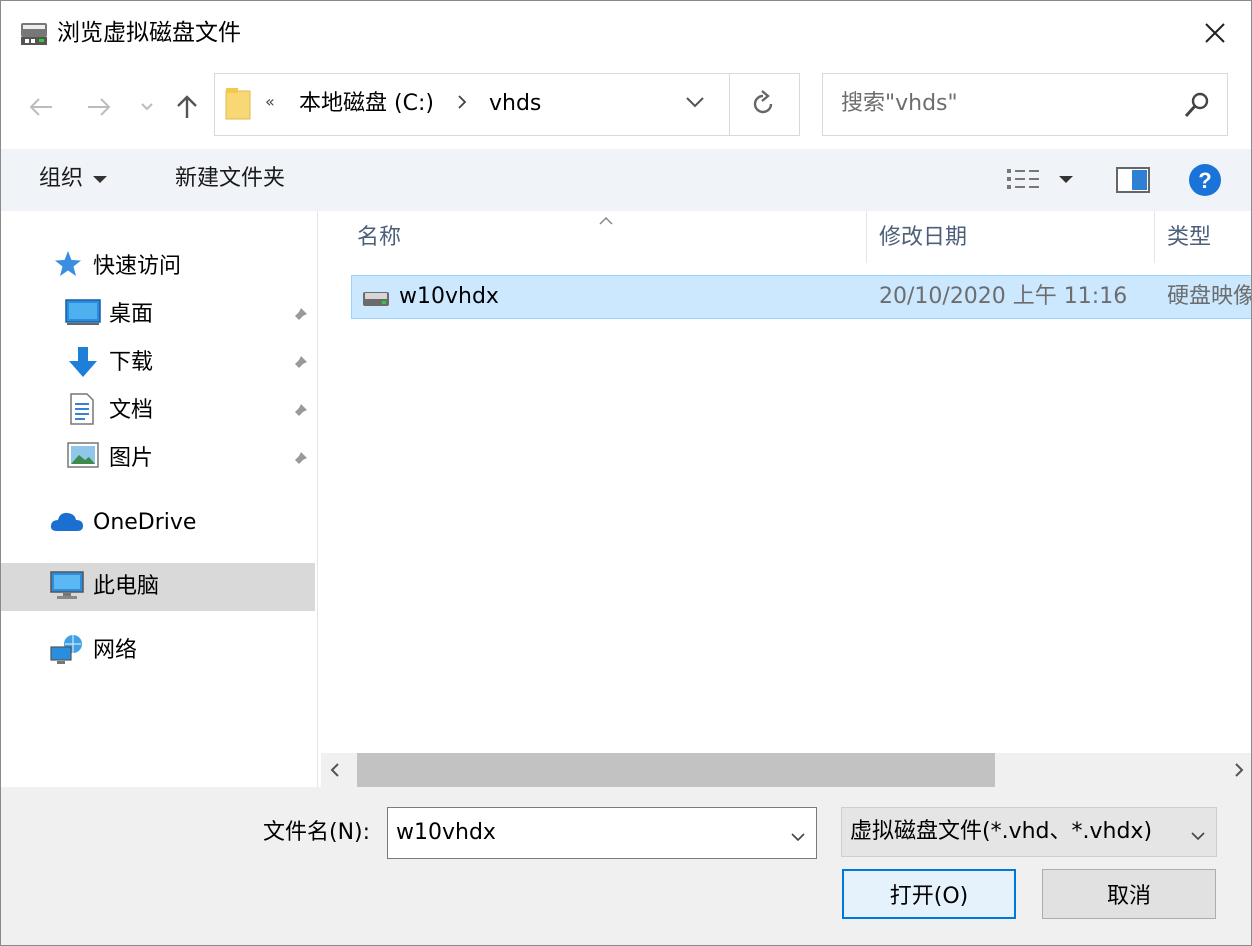 Image resolution: width=1252 pixels, height=946 pixels. I want to click on refresh-button, so click(763, 106).